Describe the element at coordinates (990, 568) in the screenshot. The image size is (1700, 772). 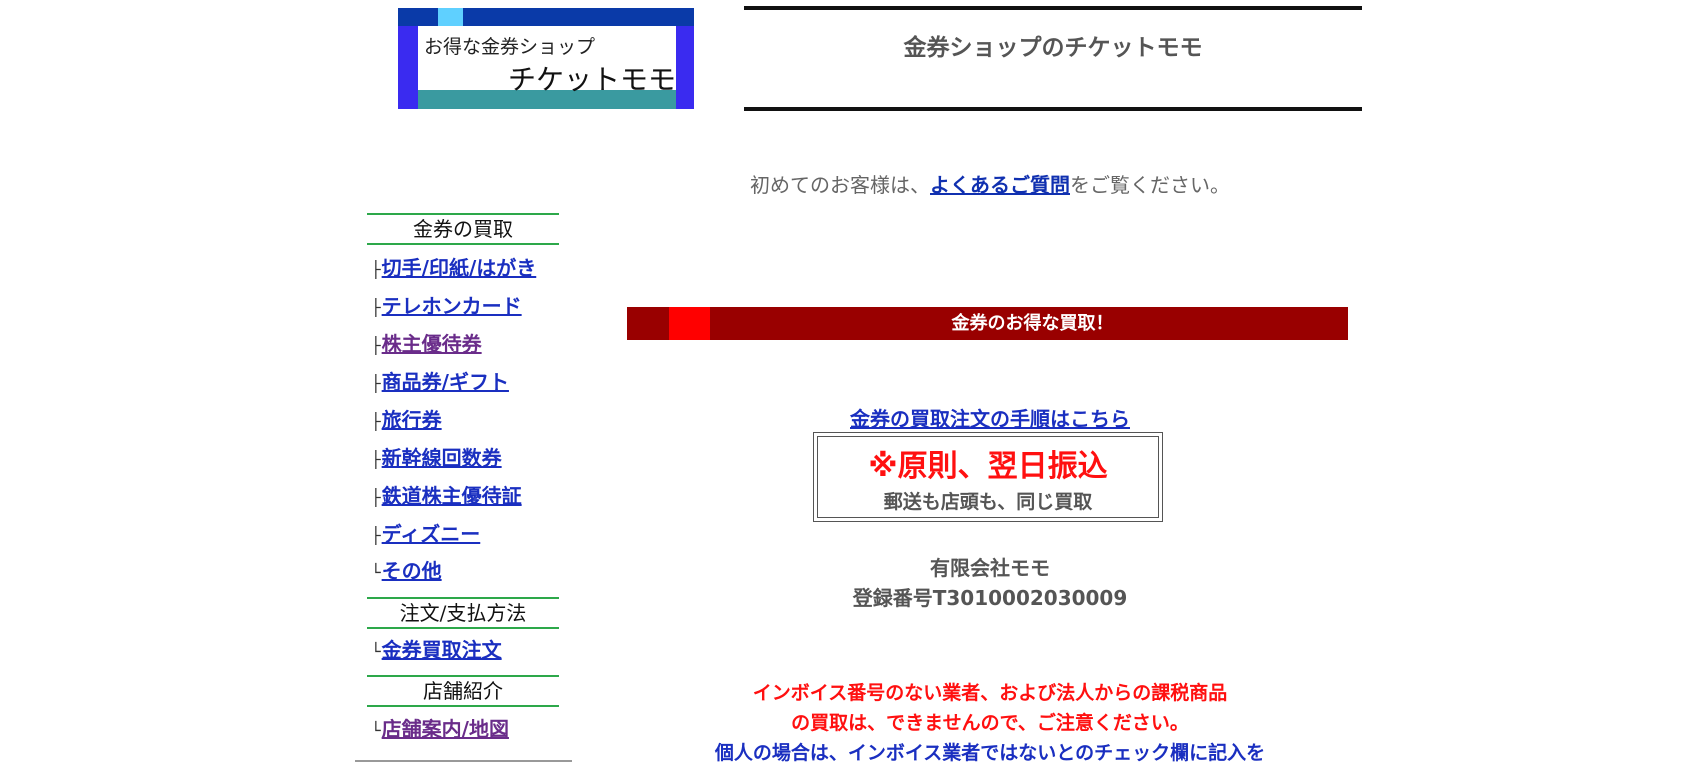
I see `company-name: 有限会社モモ` at that location.